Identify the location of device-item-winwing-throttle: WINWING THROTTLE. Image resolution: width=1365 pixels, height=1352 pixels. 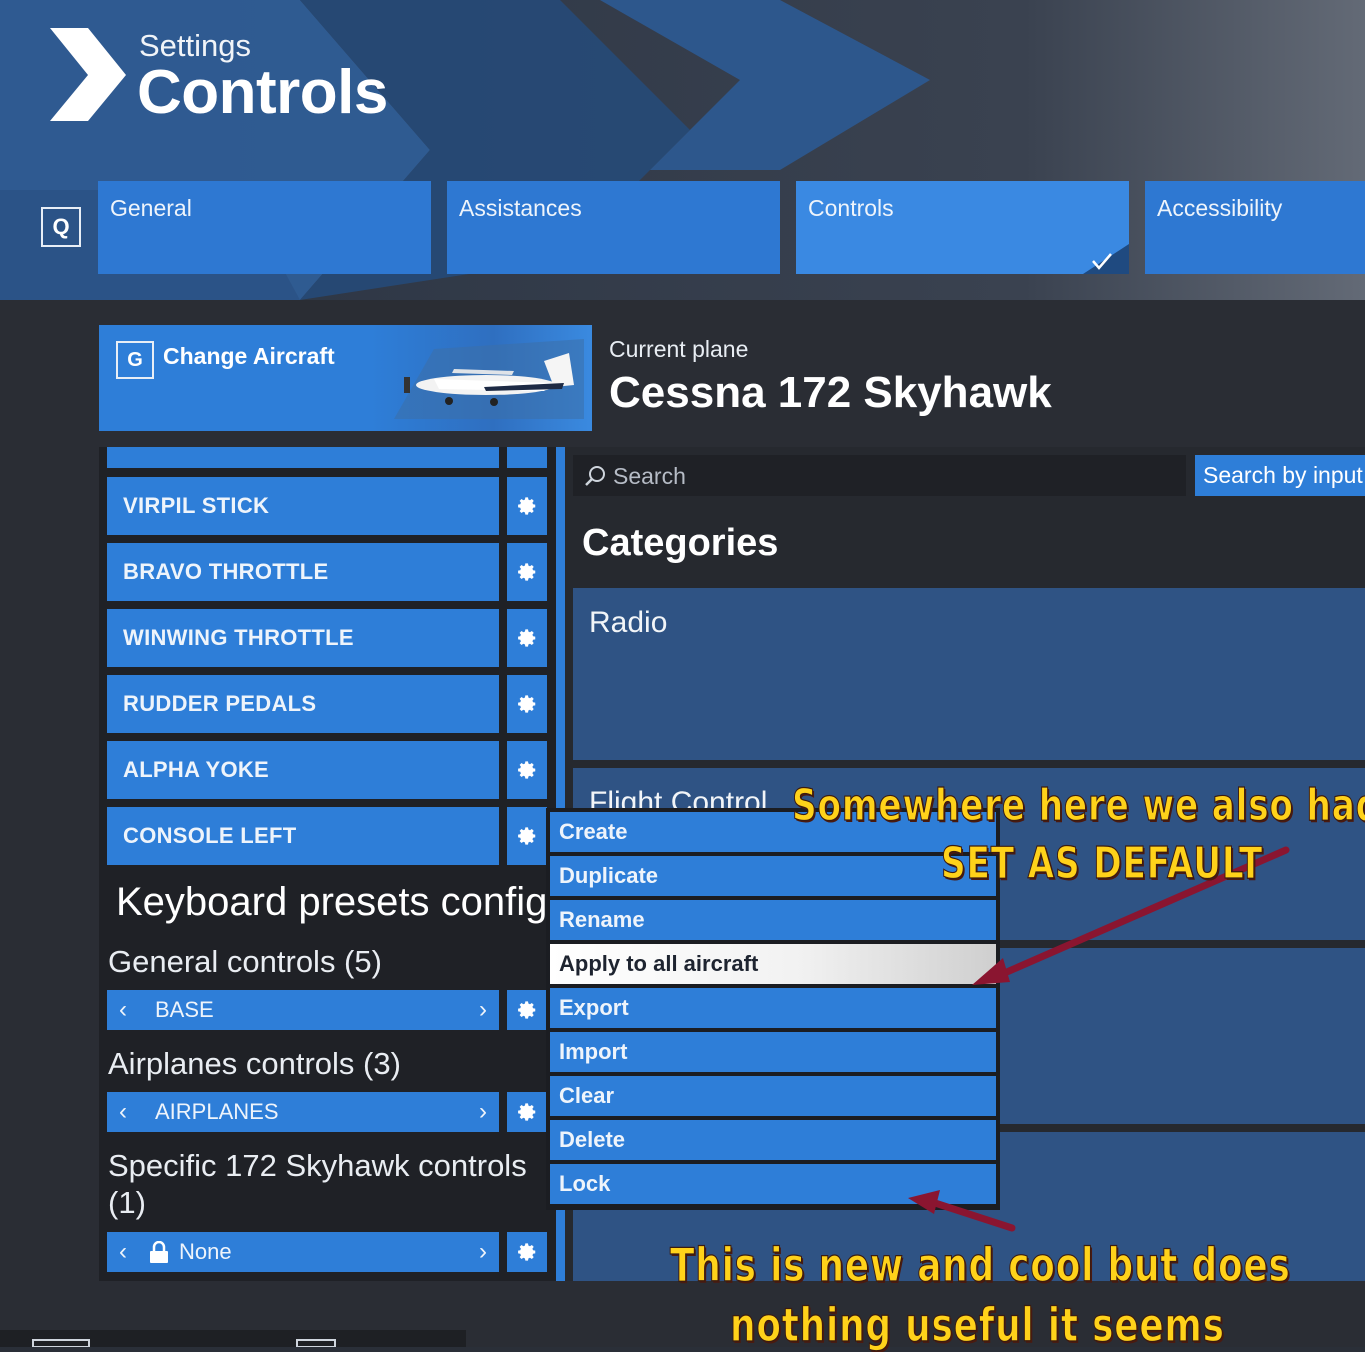
(303, 638).